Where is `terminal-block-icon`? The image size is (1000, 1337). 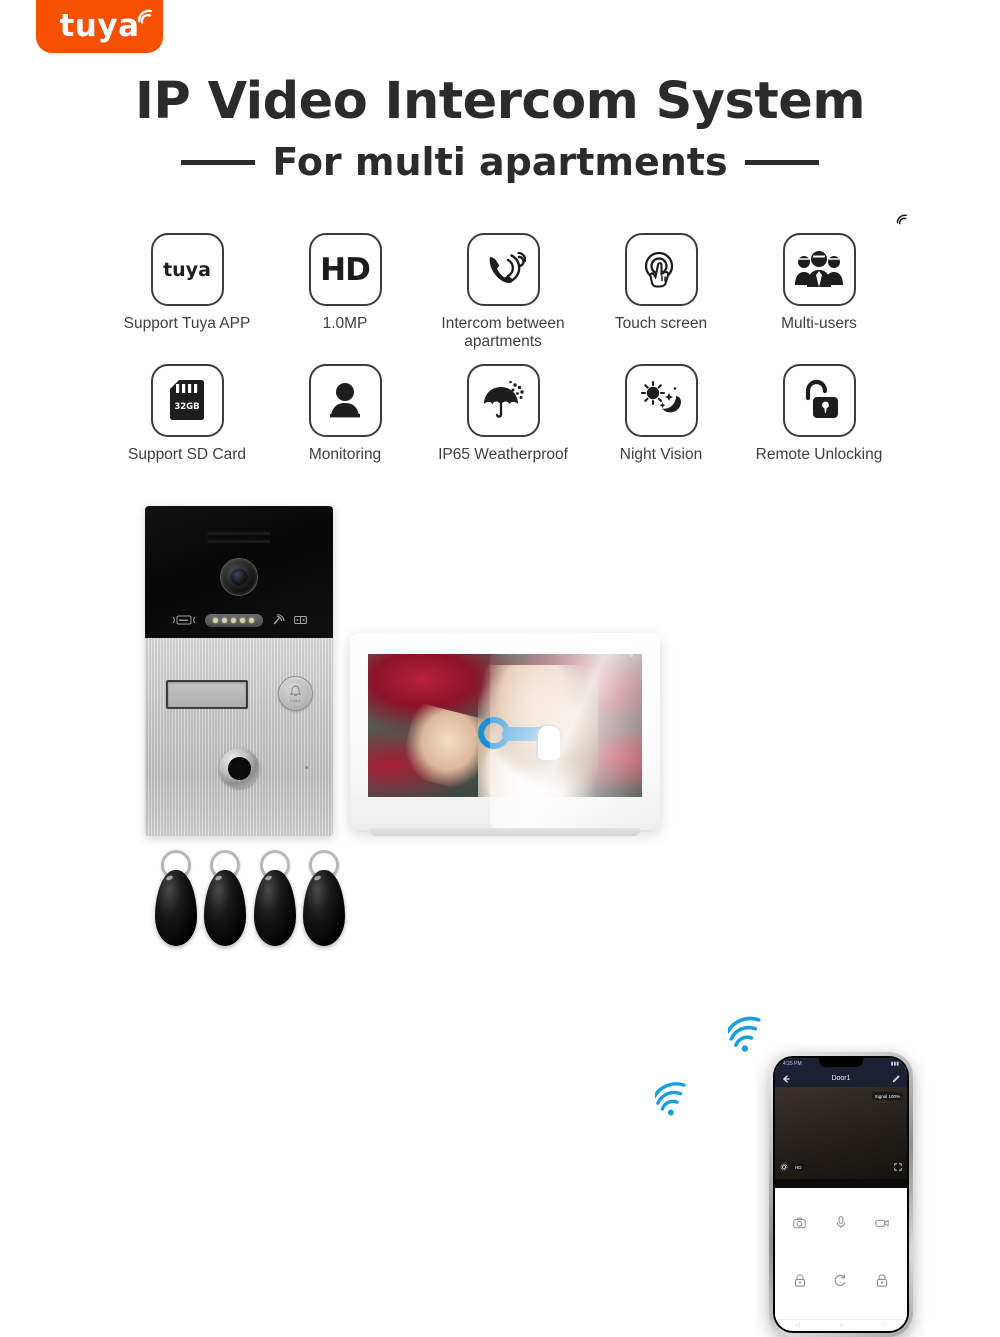 terminal-block-icon is located at coordinates (300, 620).